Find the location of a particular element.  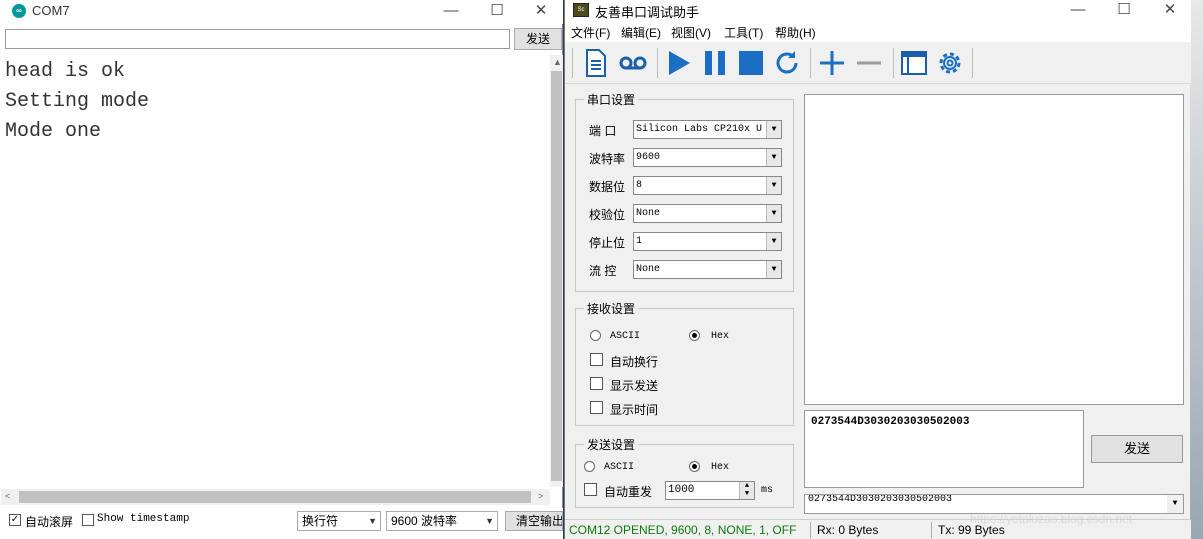

group-title: 发送设置 is located at coordinates (611, 444).